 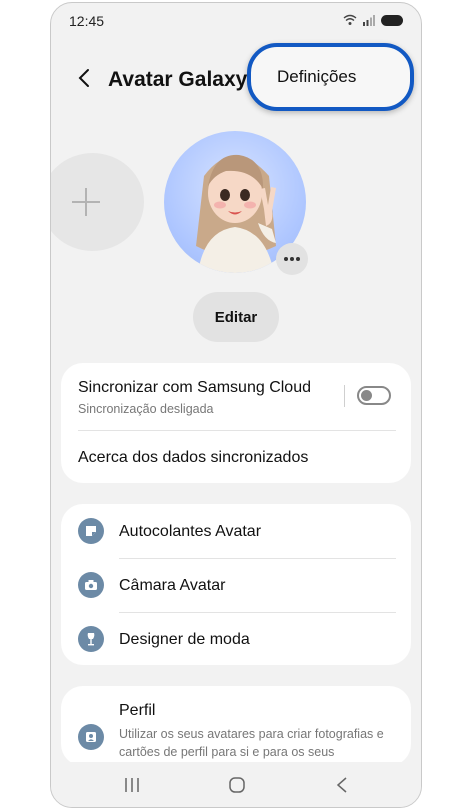 What do you see at coordinates (236, 21) in the screenshot?
I see `status-bar: 12:45` at bounding box center [236, 21].